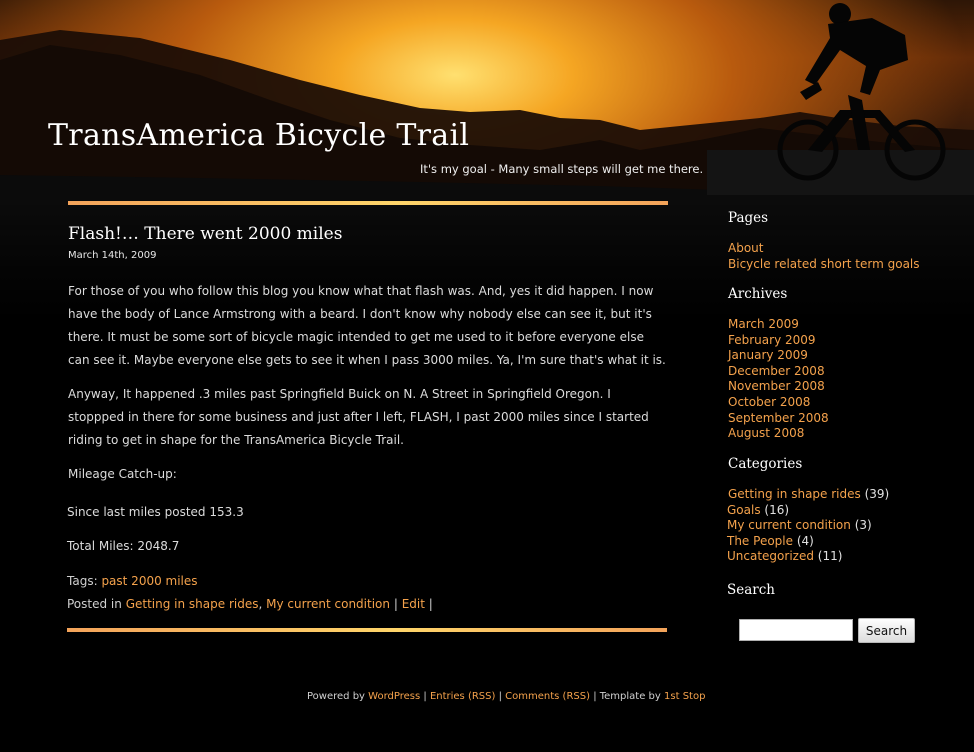  I want to click on site-title: TransAmerica Bicycle Trail, so click(258, 135).